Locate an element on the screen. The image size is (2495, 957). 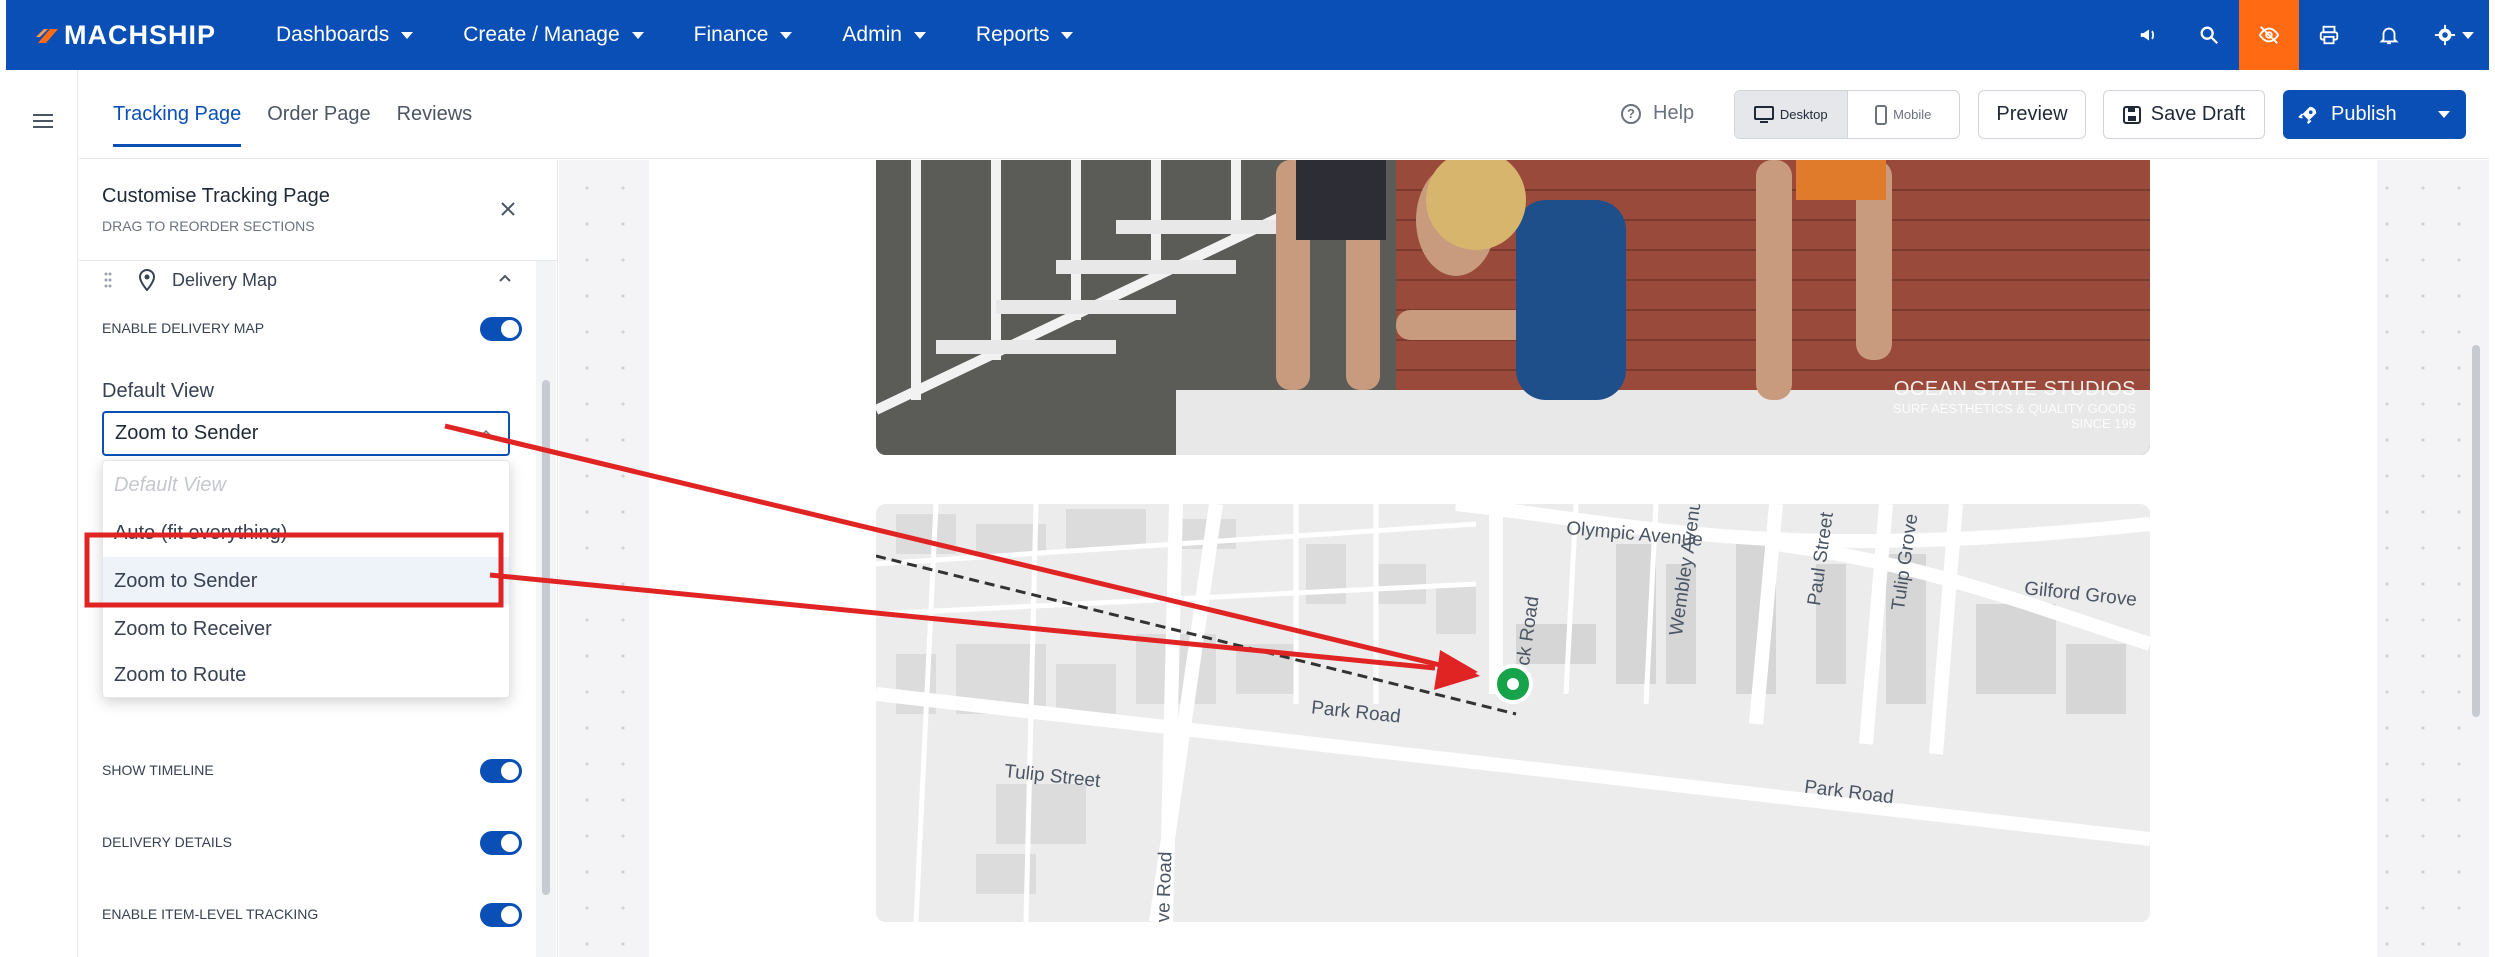
printer-icon is located at coordinates (2329, 35).